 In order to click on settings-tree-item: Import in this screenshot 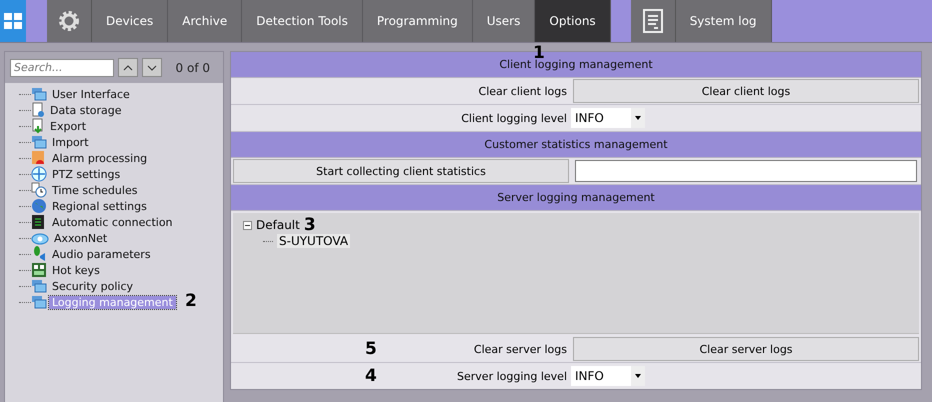, I will do `click(70, 142)`.